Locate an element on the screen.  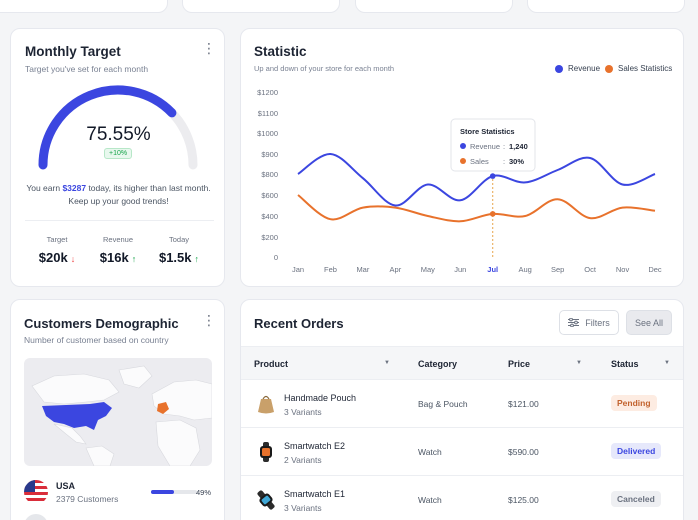
table-header: Product ▼ Category Price ▼ Status ▼ is located at coordinates (462, 363).